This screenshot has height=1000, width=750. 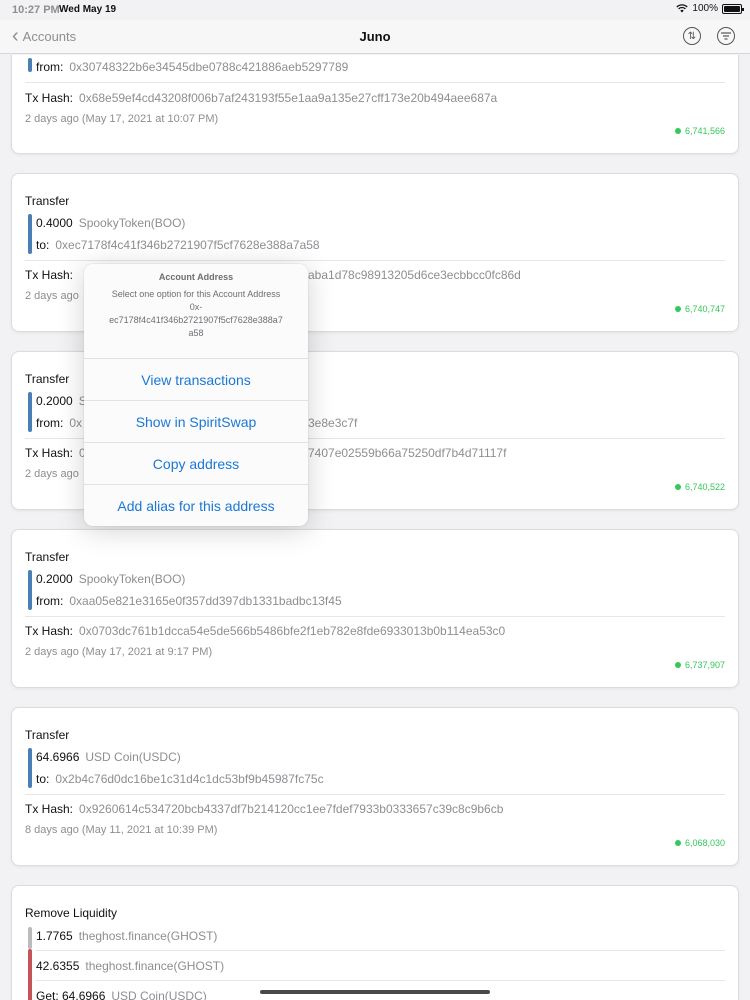 I want to click on timestamp: 2 days ago (May 17, 2021 at 9:17 PM), so click(x=119, y=652).